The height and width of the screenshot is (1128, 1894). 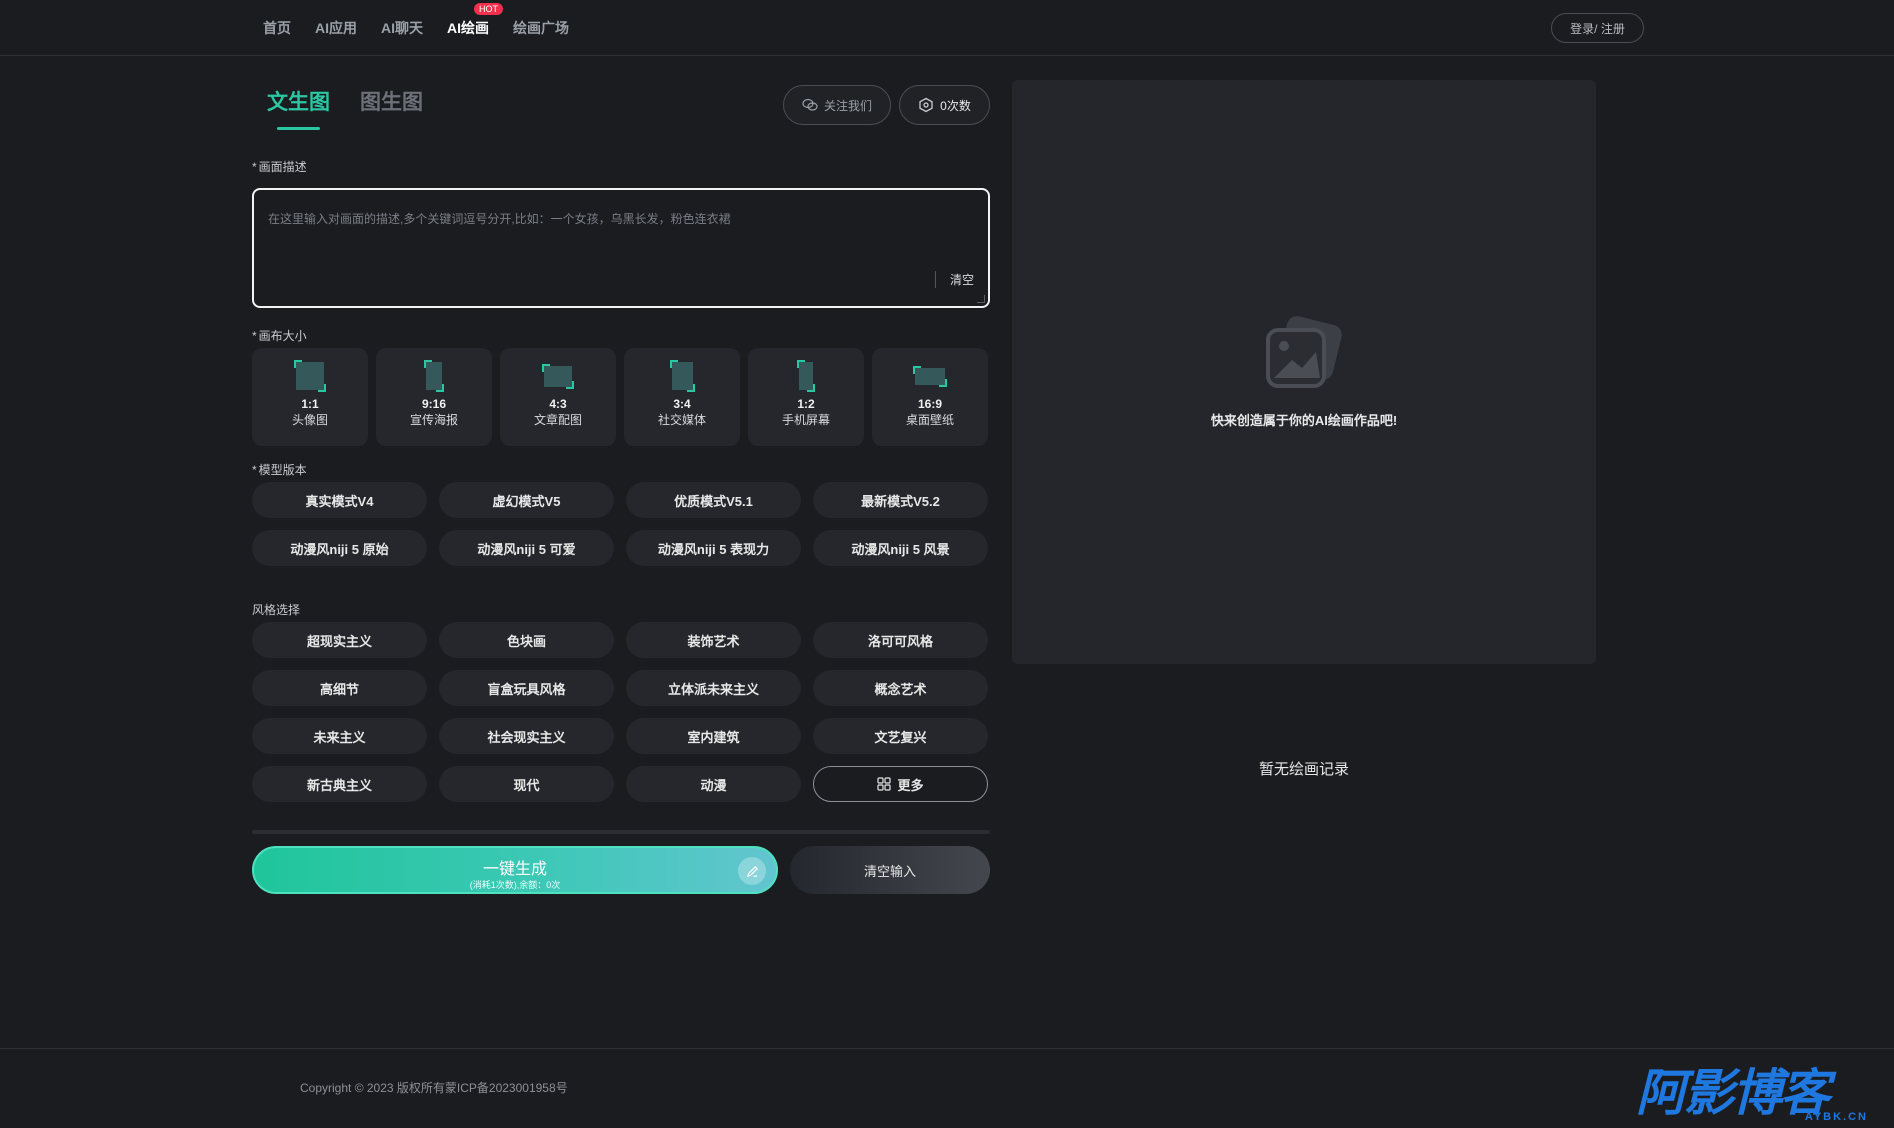 I want to click on size-ratio: 1:1, so click(x=310, y=404).